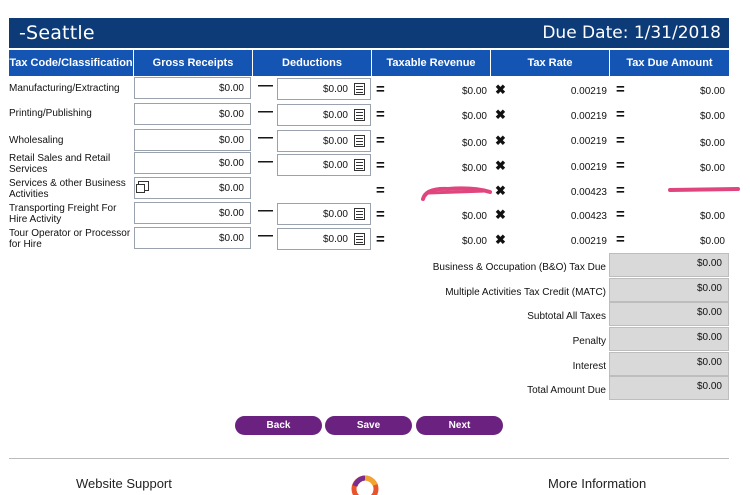 This screenshot has height=495, width=750. Describe the element at coordinates (669, 388) in the screenshot. I see `total-due-value: $0.00` at that location.